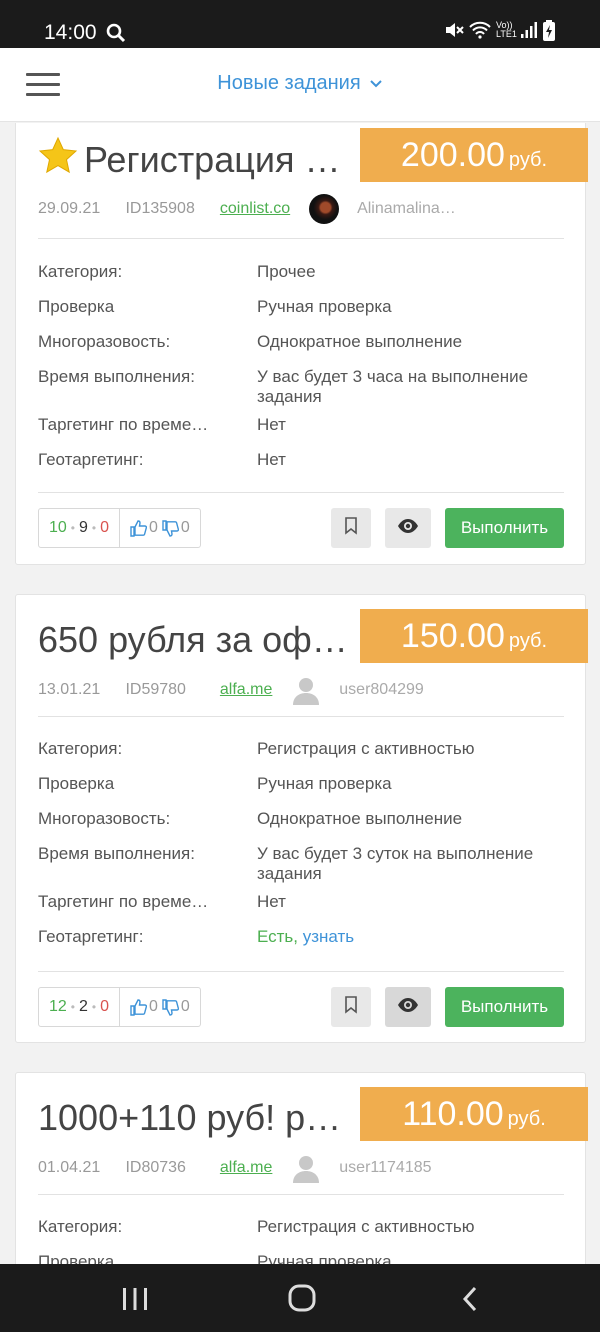 Image resolution: width=600 pixels, height=1332 pixels. I want to click on network-label: Vo)) LTE1, so click(506, 29).